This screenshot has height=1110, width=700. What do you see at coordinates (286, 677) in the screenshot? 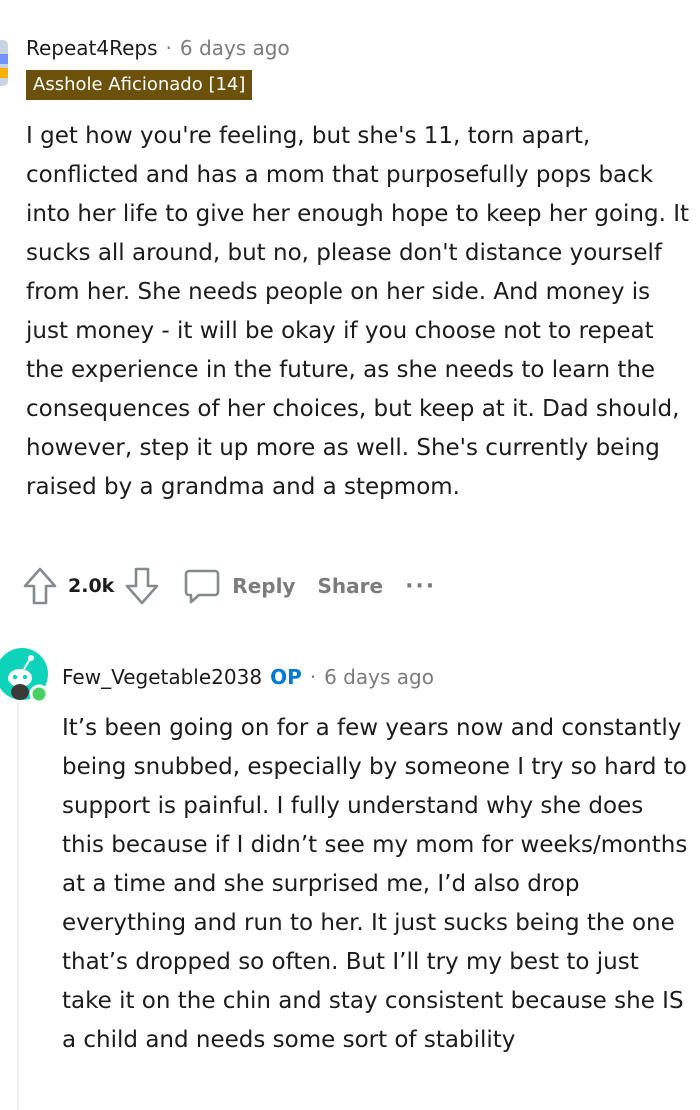
I see `op-badge: OP` at bounding box center [286, 677].